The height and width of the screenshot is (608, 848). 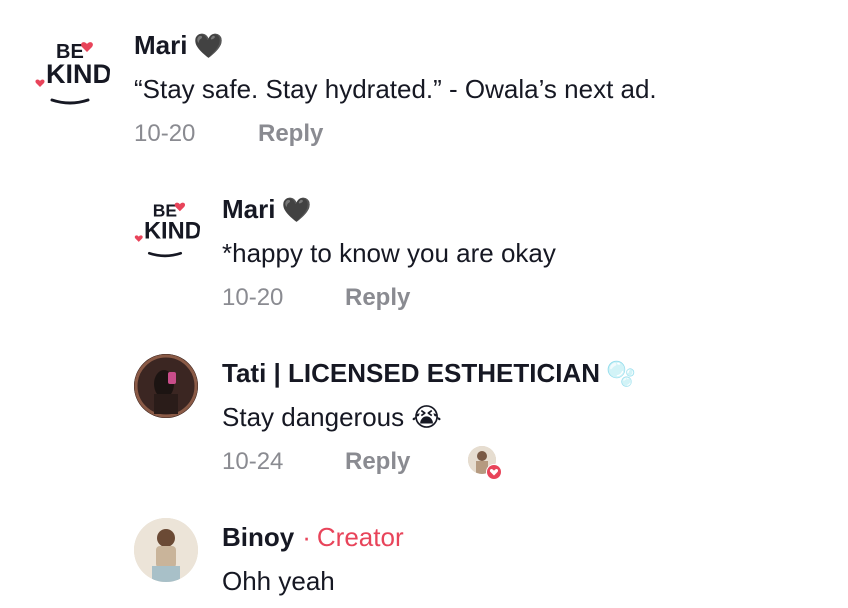 I want to click on username: Binoy · Creator, so click(x=313, y=537).